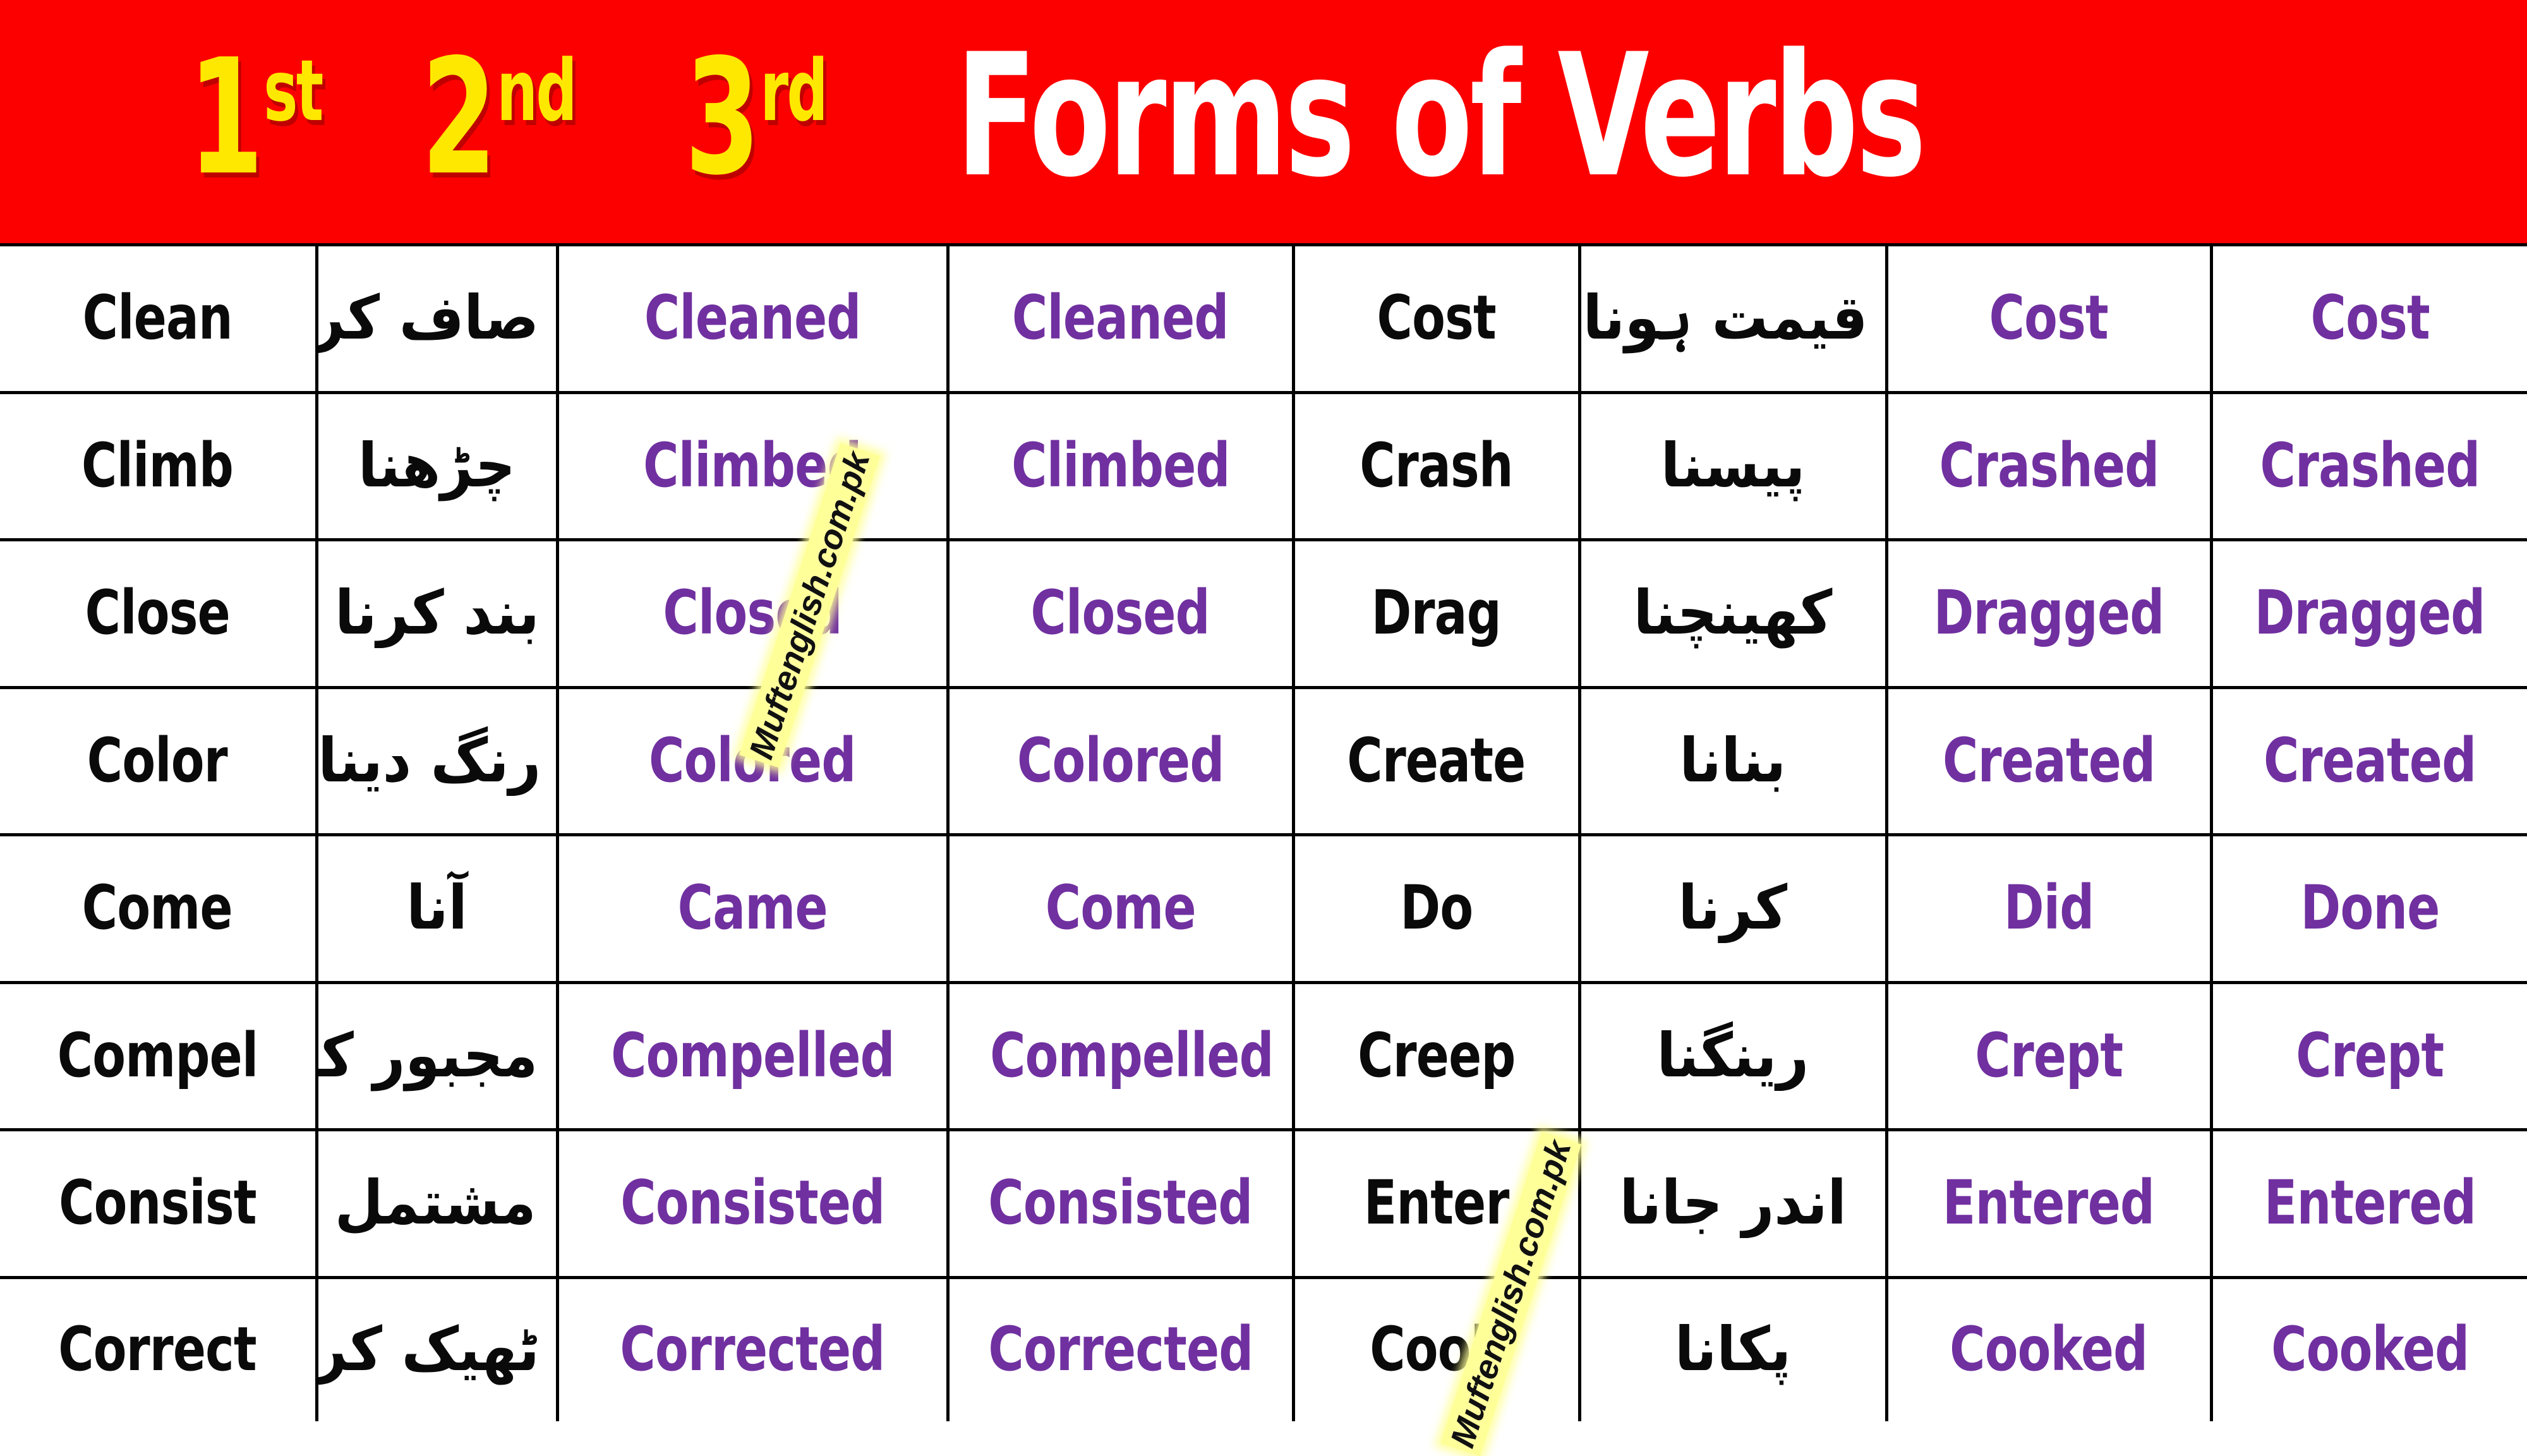  I want to click on page-title: Forms of Verbs, so click(1441, 116).